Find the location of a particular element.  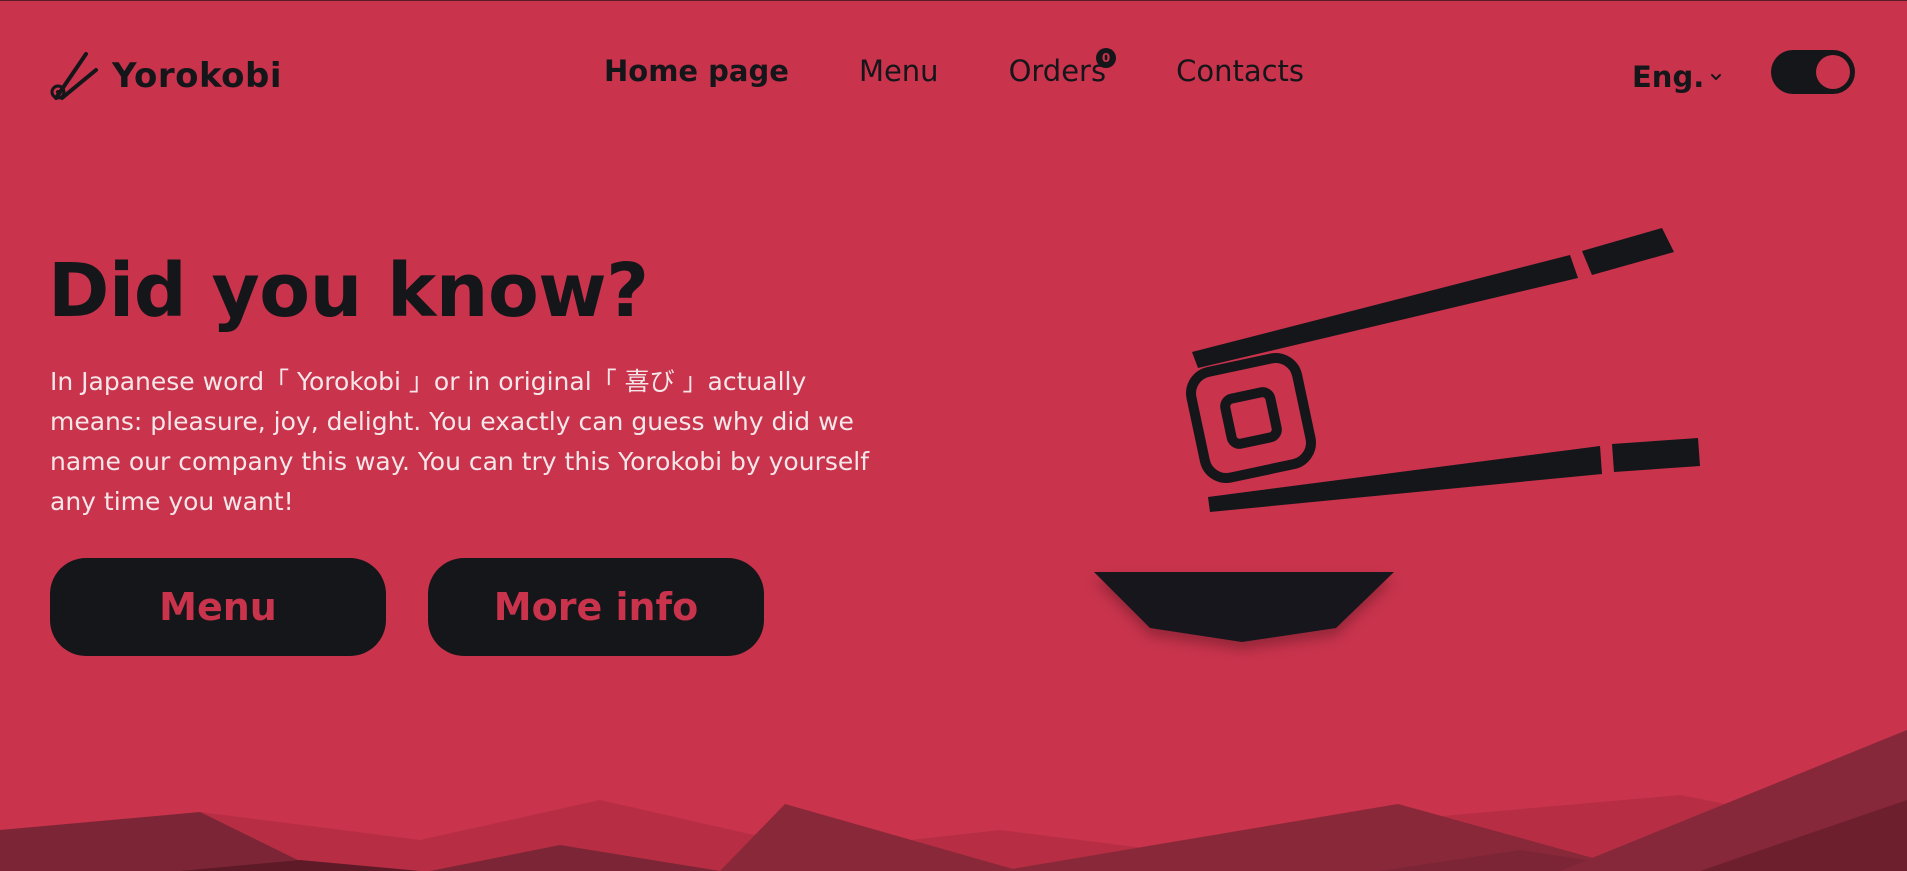

nav-orders-label: Orders is located at coordinates (1057, 71).